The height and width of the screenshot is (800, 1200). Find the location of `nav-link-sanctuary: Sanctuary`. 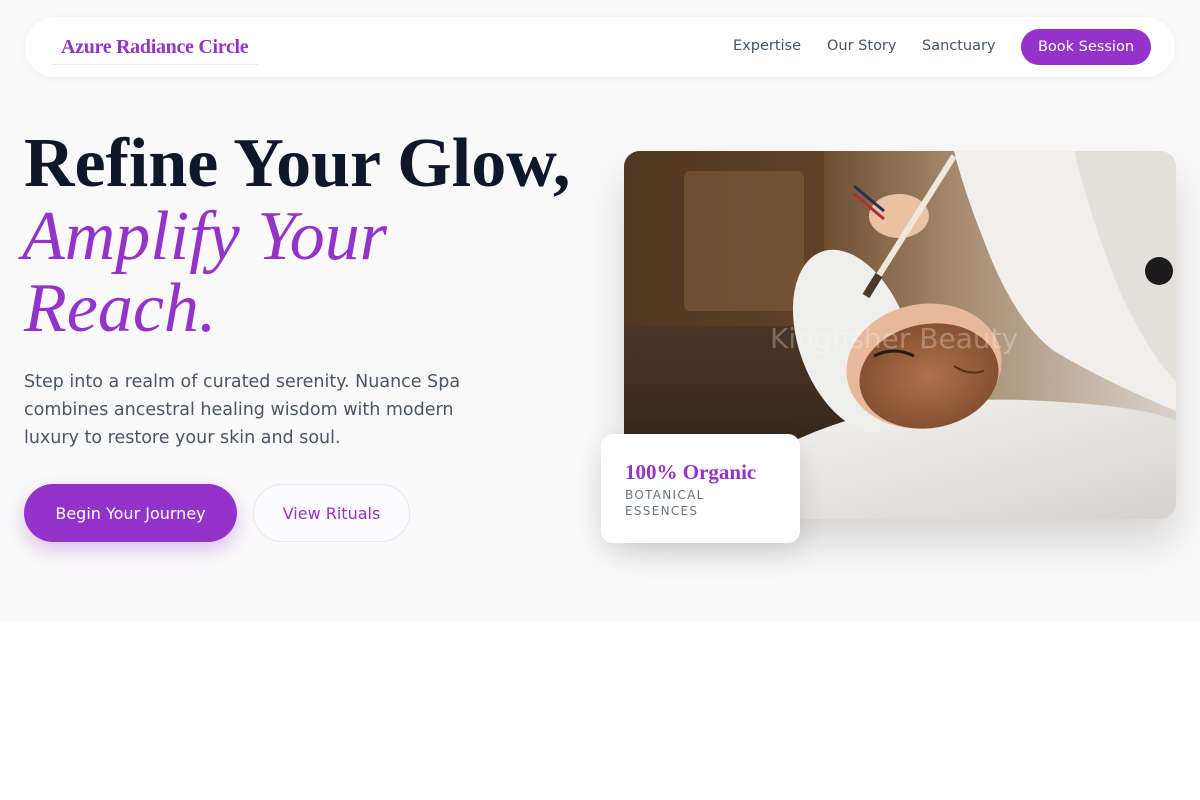

nav-link-sanctuary: Sanctuary is located at coordinates (959, 46).